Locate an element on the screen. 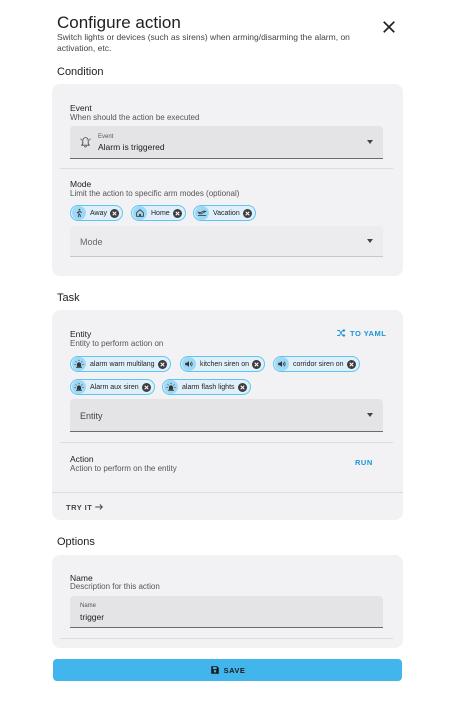  entity-chip: kitchen siren on is located at coordinates (223, 364).